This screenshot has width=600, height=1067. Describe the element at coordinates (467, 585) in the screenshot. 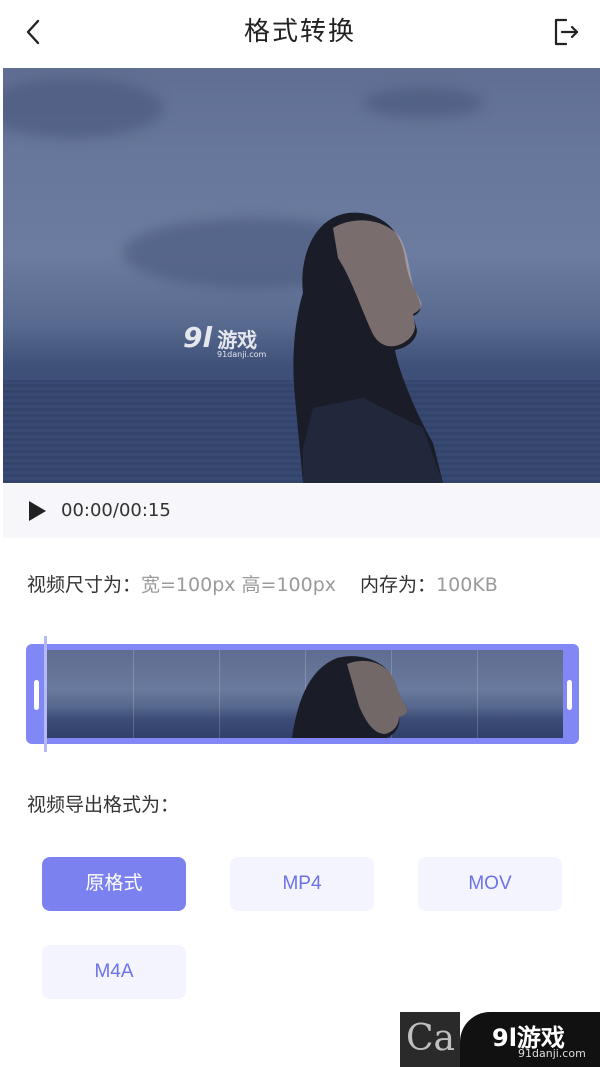

I see `memory-value: 100KB` at that location.